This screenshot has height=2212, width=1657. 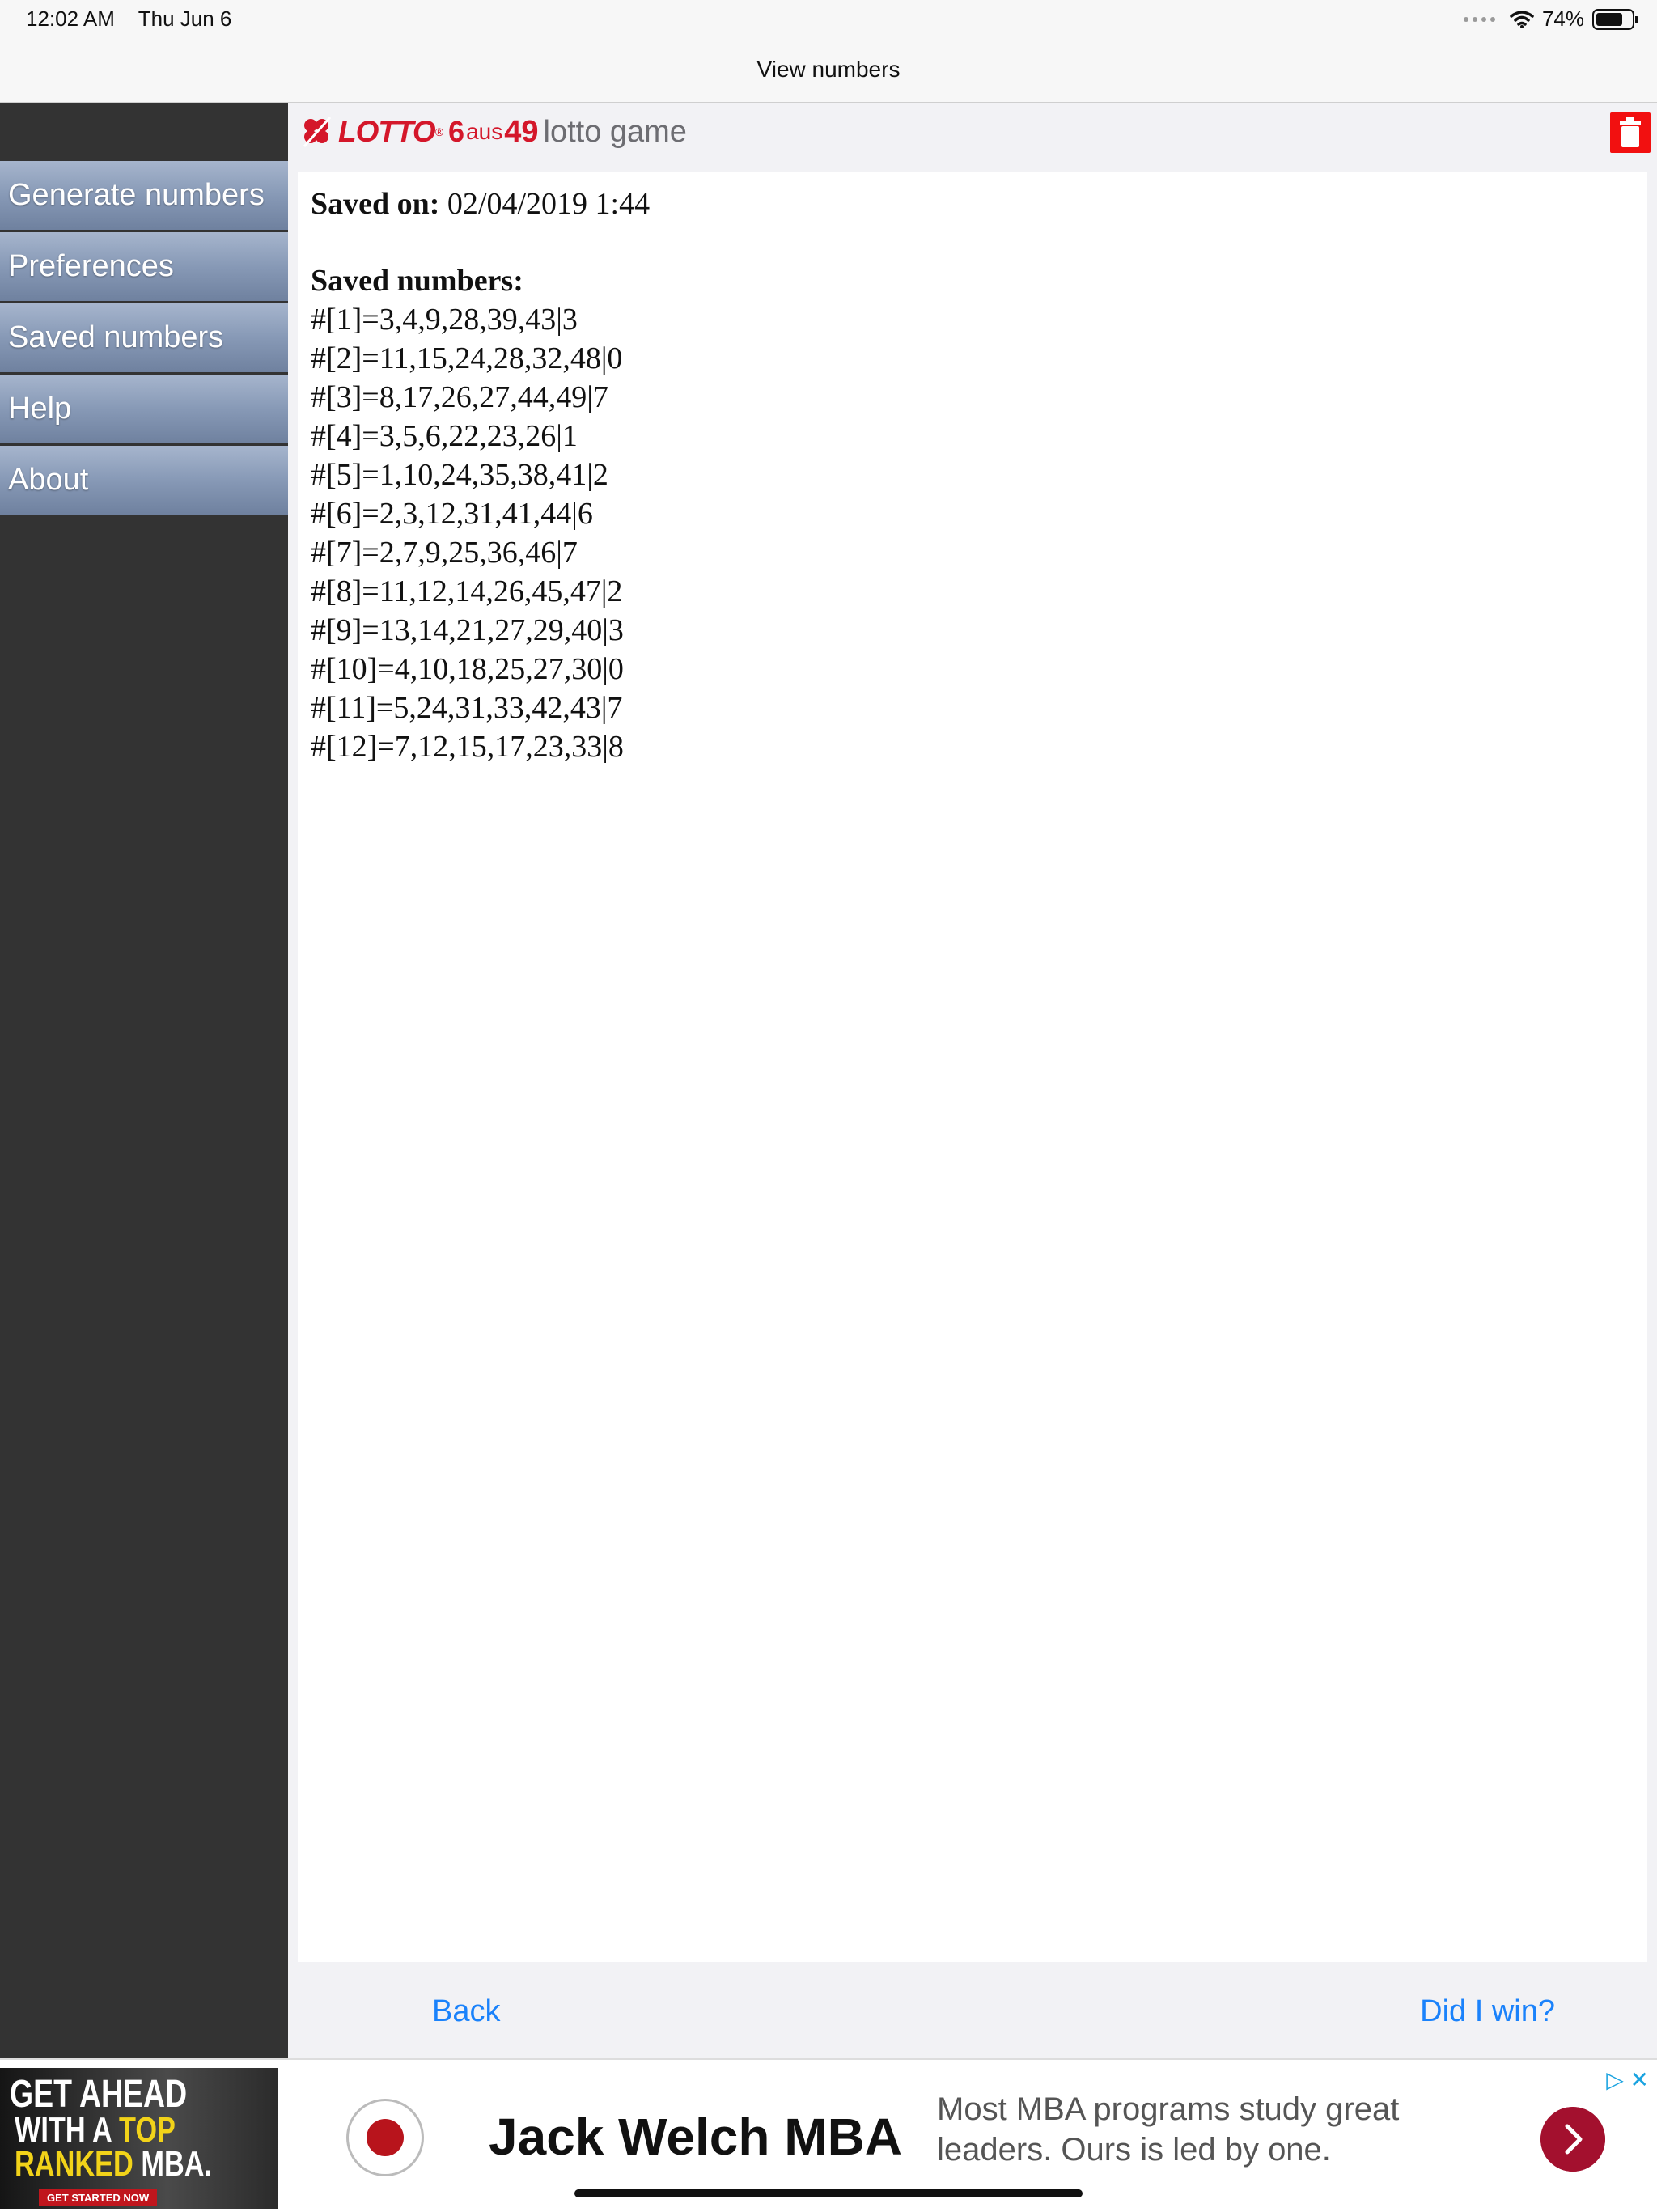 What do you see at coordinates (385, 2137) in the screenshot?
I see `institute-seal-icon` at bounding box center [385, 2137].